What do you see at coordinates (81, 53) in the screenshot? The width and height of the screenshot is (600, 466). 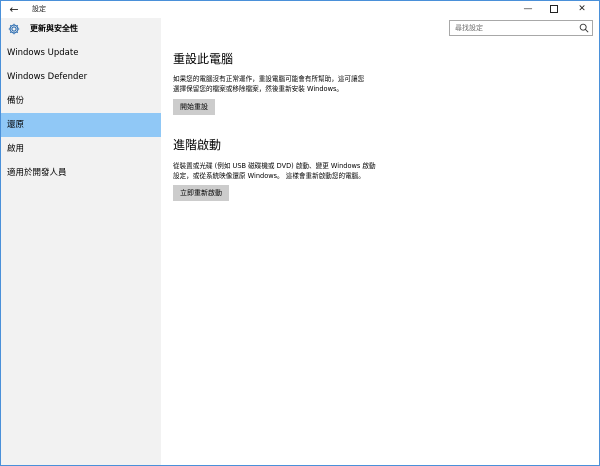 I see `sidebar-item-windows-update: Windows Update` at bounding box center [81, 53].